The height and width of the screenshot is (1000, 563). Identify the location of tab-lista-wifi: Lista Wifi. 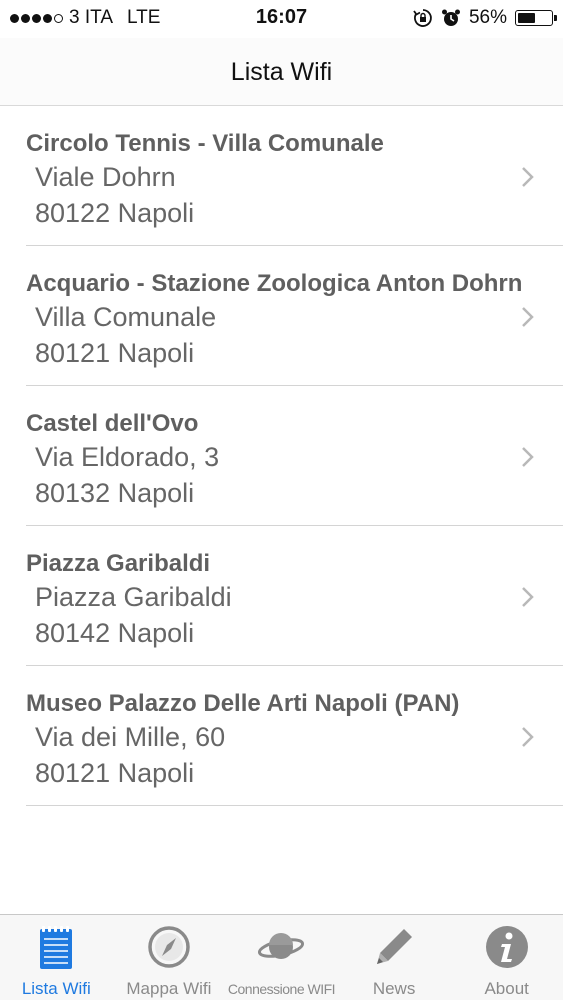
(56, 957).